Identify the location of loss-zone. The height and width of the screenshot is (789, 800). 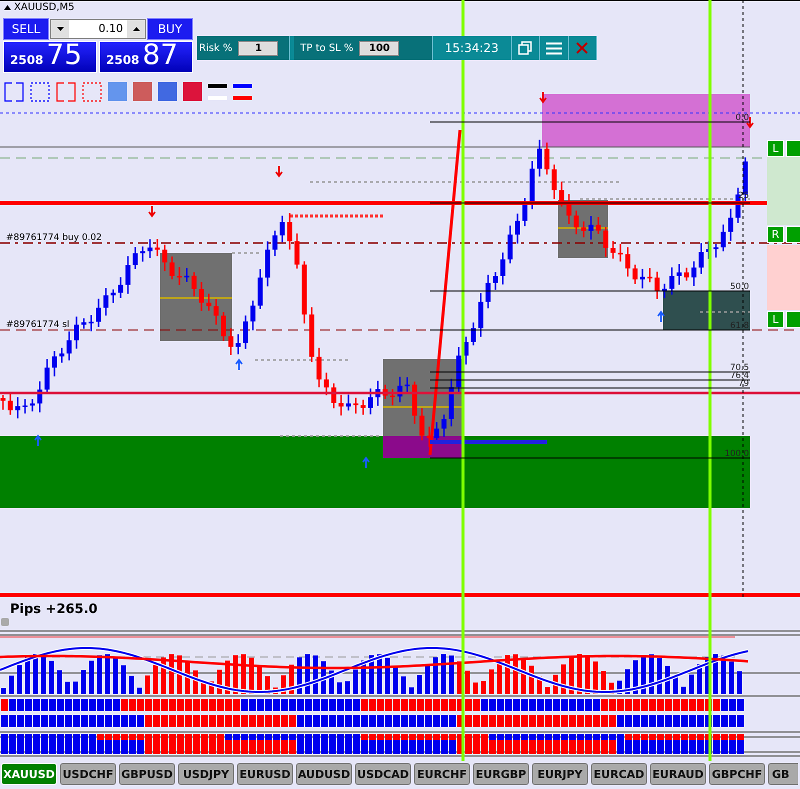
(783, 277).